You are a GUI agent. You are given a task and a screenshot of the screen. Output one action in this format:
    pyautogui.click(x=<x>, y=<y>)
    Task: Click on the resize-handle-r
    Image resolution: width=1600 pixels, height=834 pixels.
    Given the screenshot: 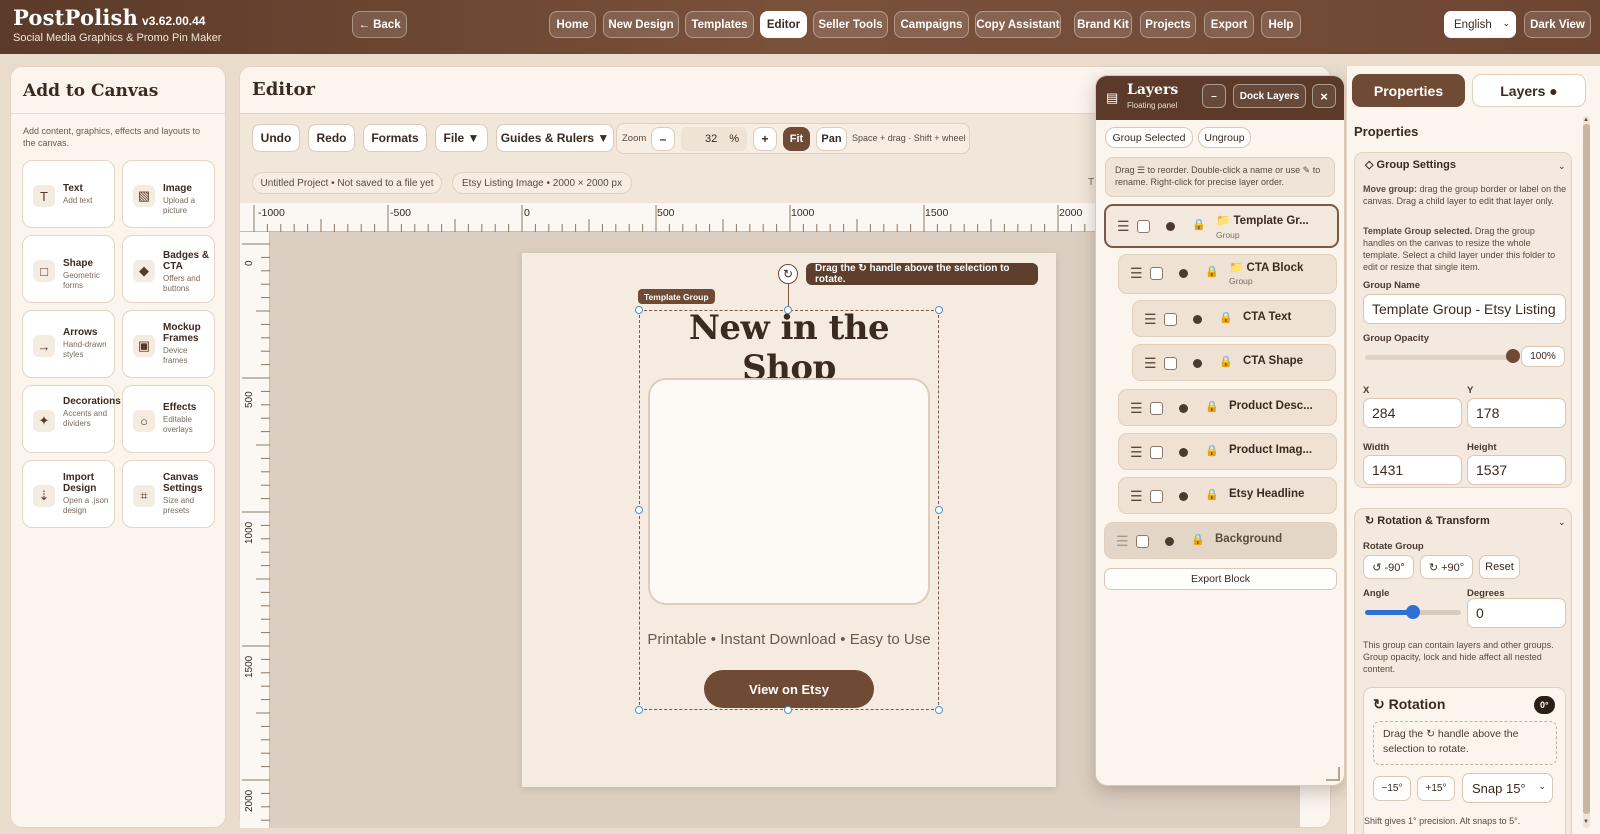 What is the action you would take?
    pyautogui.click(x=939, y=510)
    